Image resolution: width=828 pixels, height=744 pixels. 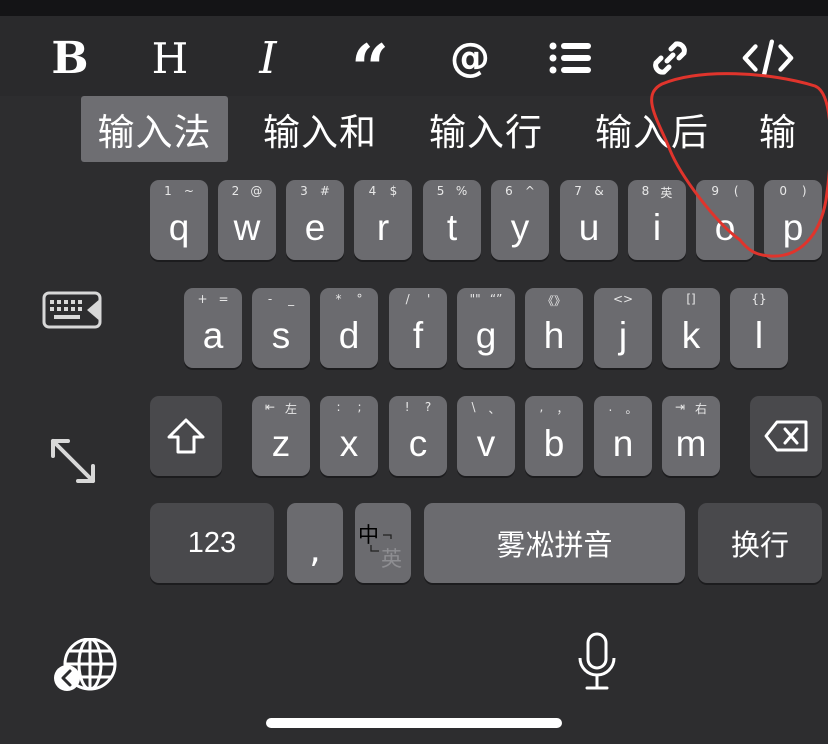 What do you see at coordinates (383, 220) in the screenshot?
I see `key-r: 4 $ r` at bounding box center [383, 220].